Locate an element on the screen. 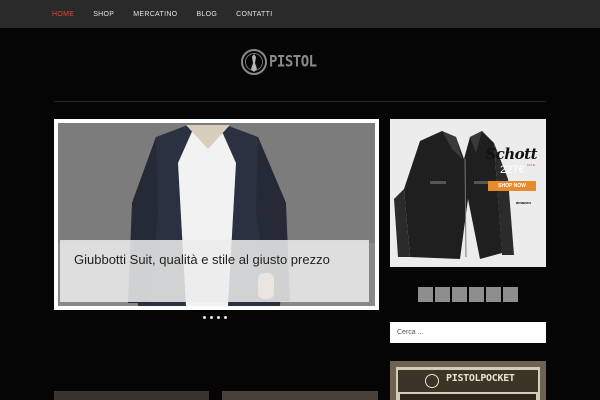 This screenshot has width=600, height=400. ad-price: 227€ is located at coordinates (512, 170).